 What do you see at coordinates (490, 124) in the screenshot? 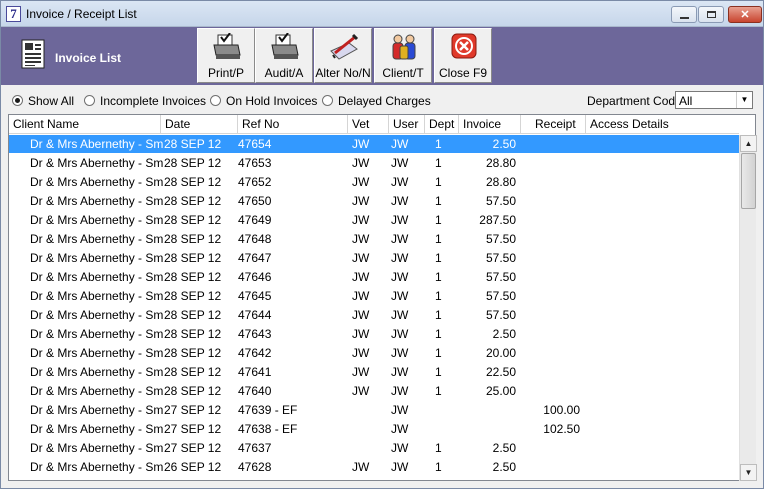
I see `column-header-invoice: Invoice` at bounding box center [490, 124].